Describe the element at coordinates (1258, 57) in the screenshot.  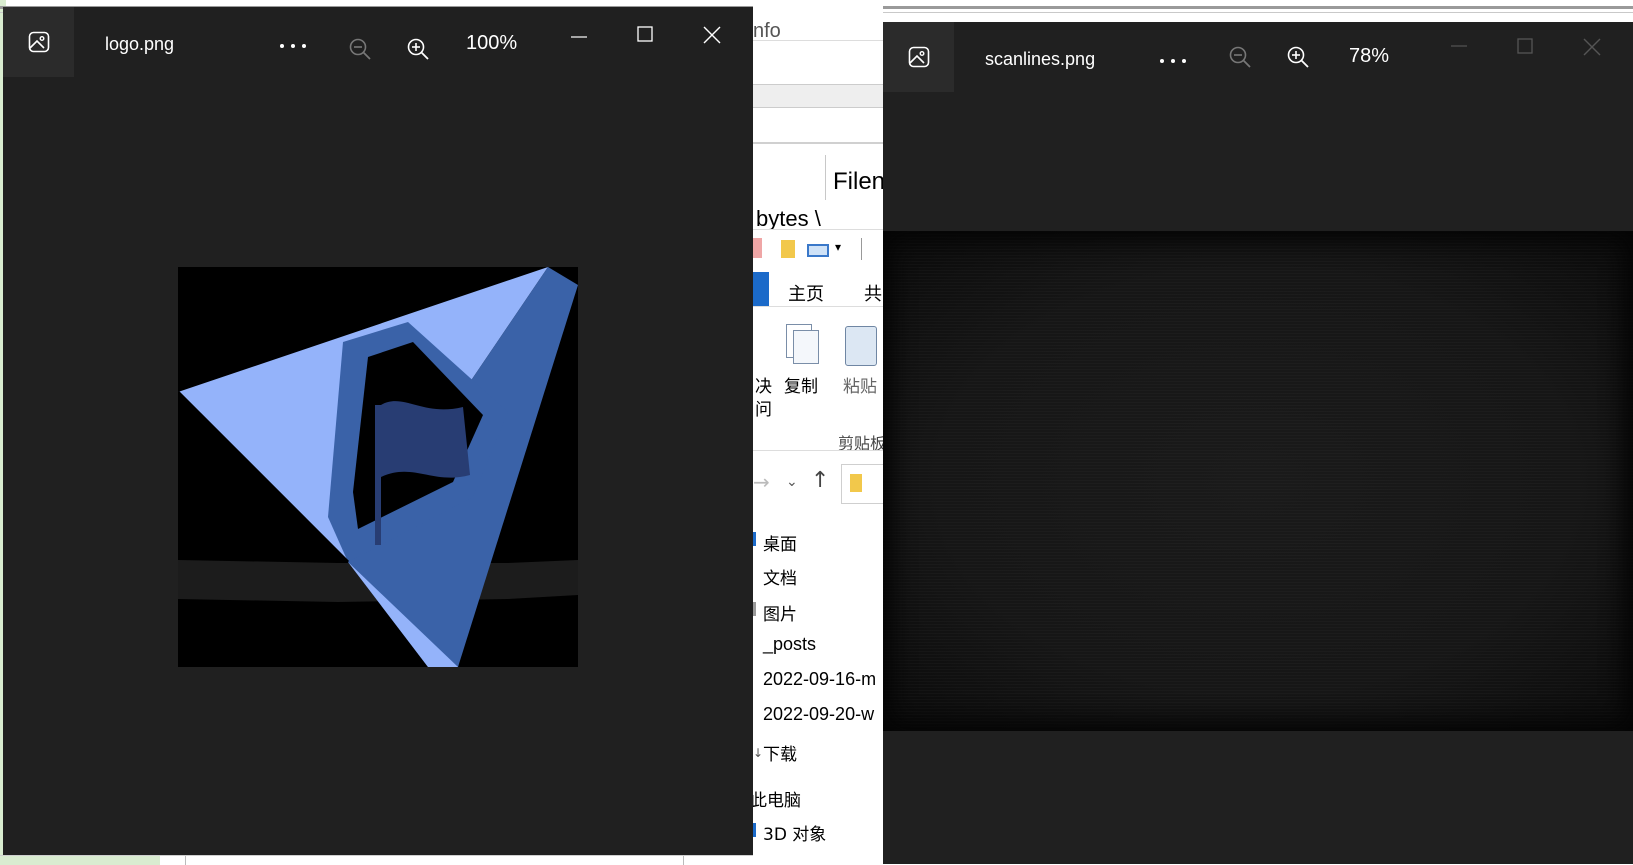
I see `viewer-titlebar: scanlines.png 78%` at that location.